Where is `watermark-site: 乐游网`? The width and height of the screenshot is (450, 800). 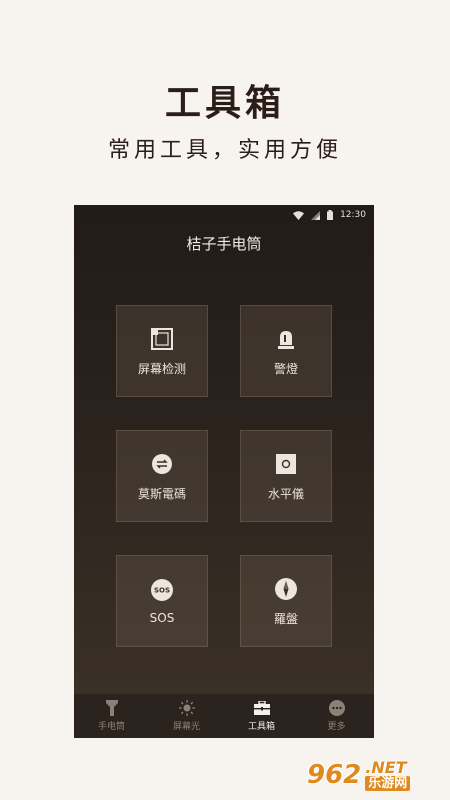
watermark-site: 乐游网 is located at coordinates (388, 783).